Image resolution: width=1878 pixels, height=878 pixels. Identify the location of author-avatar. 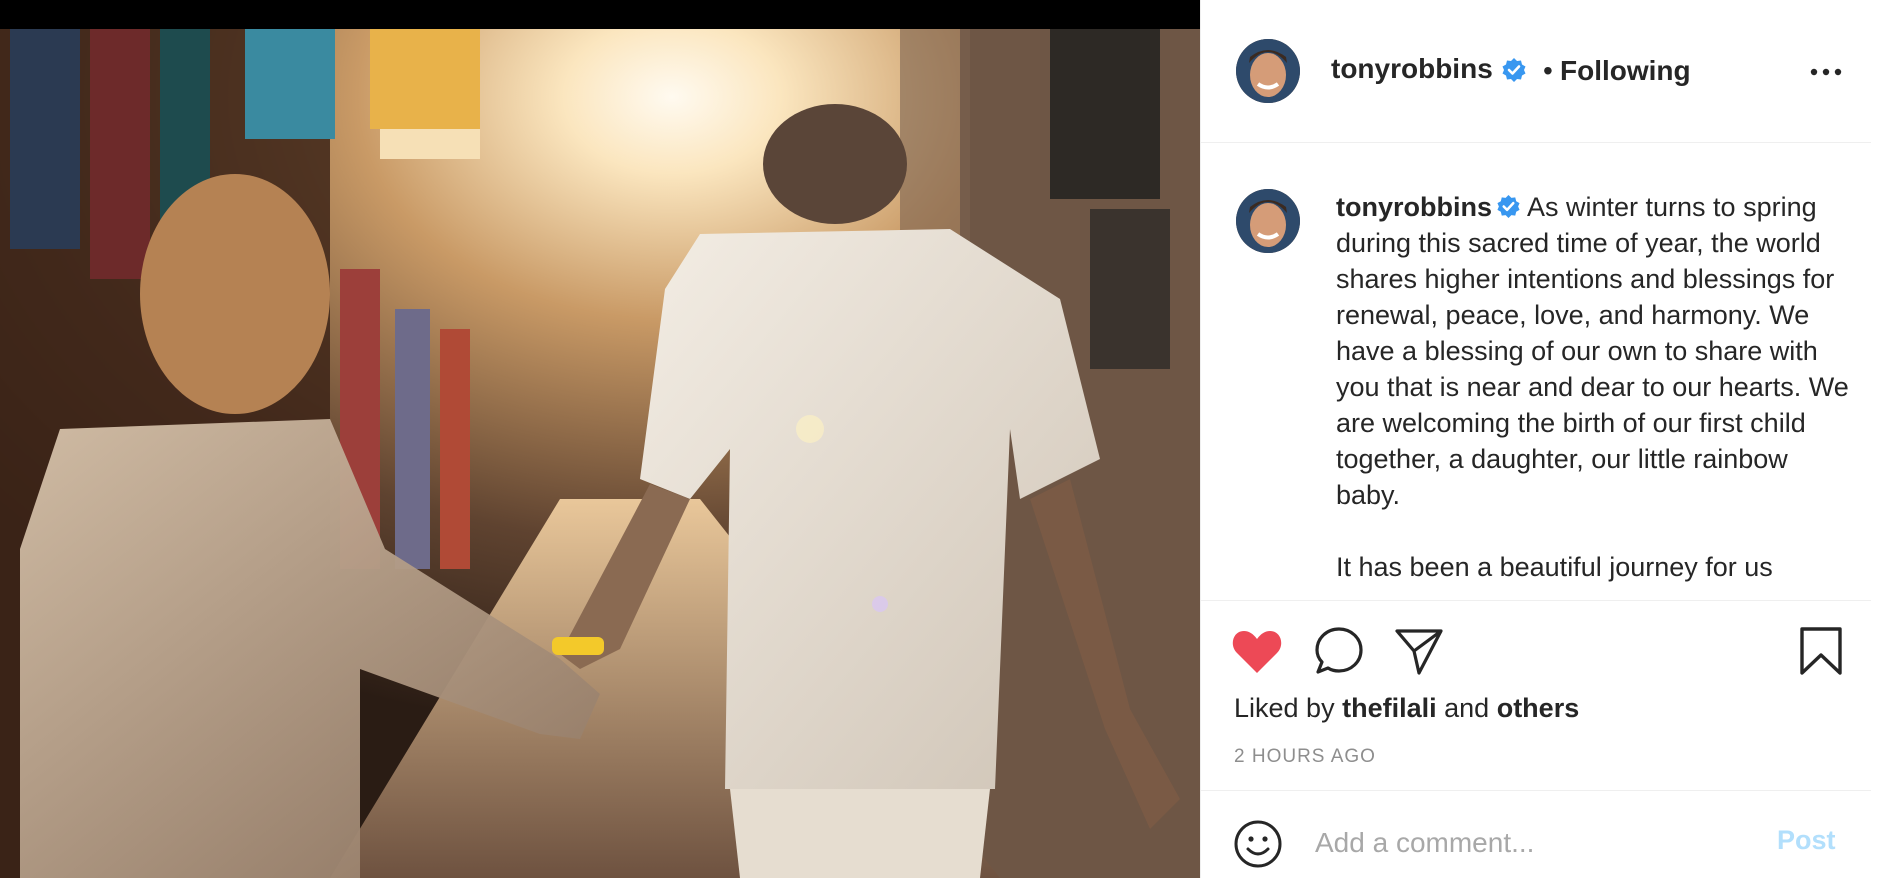
(1268, 71).